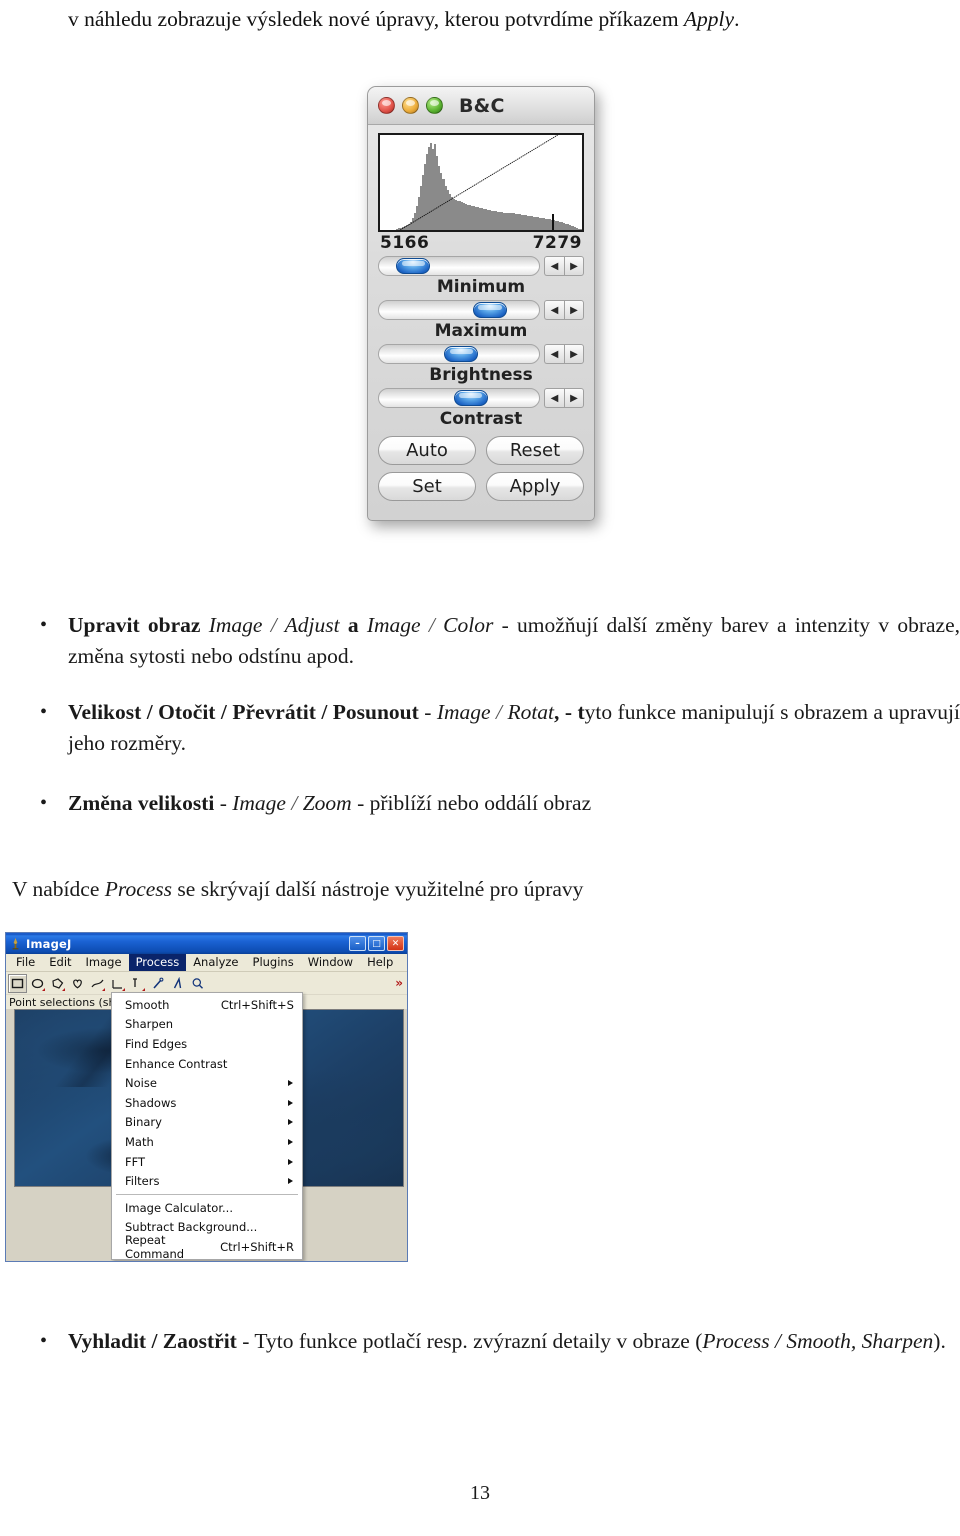 The height and width of the screenshot is (1536, 960). Describe the element at coordinates (207, 1103) in the screenshot. I see `menu-item-shadows: Shadows` at that location.